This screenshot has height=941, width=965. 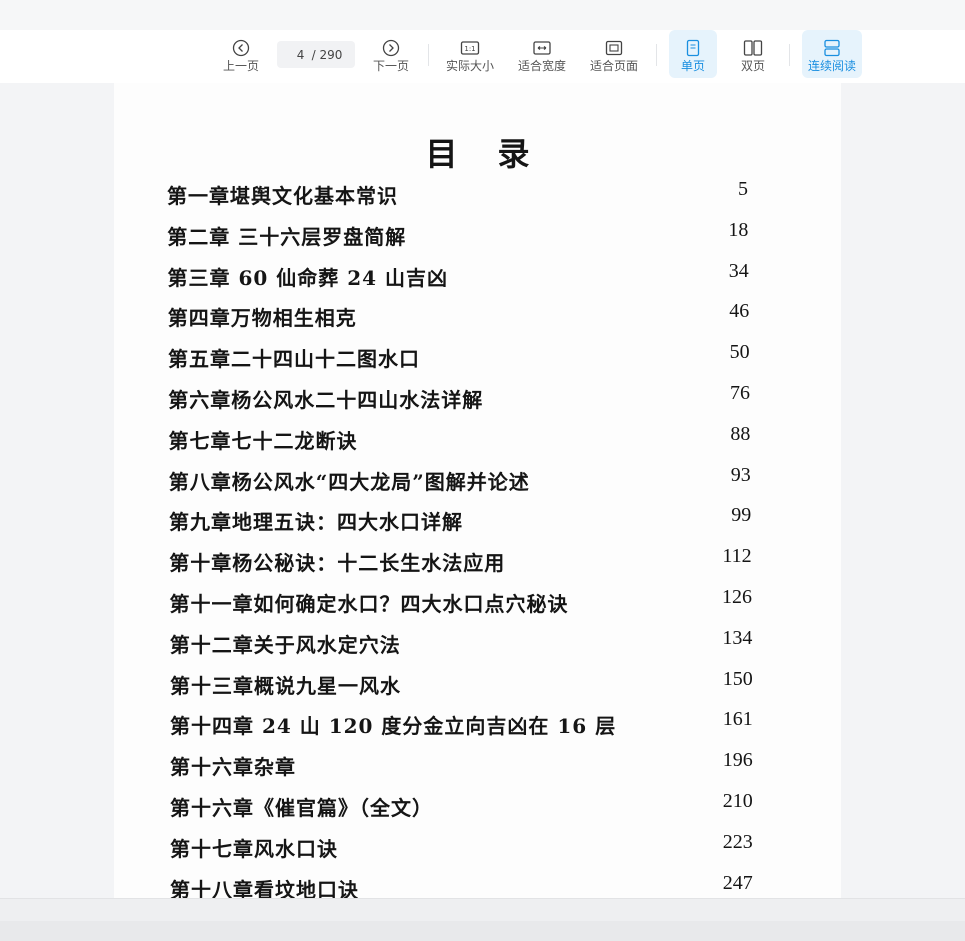 I want to click on bottom-bar, so click(x=482, y=909).